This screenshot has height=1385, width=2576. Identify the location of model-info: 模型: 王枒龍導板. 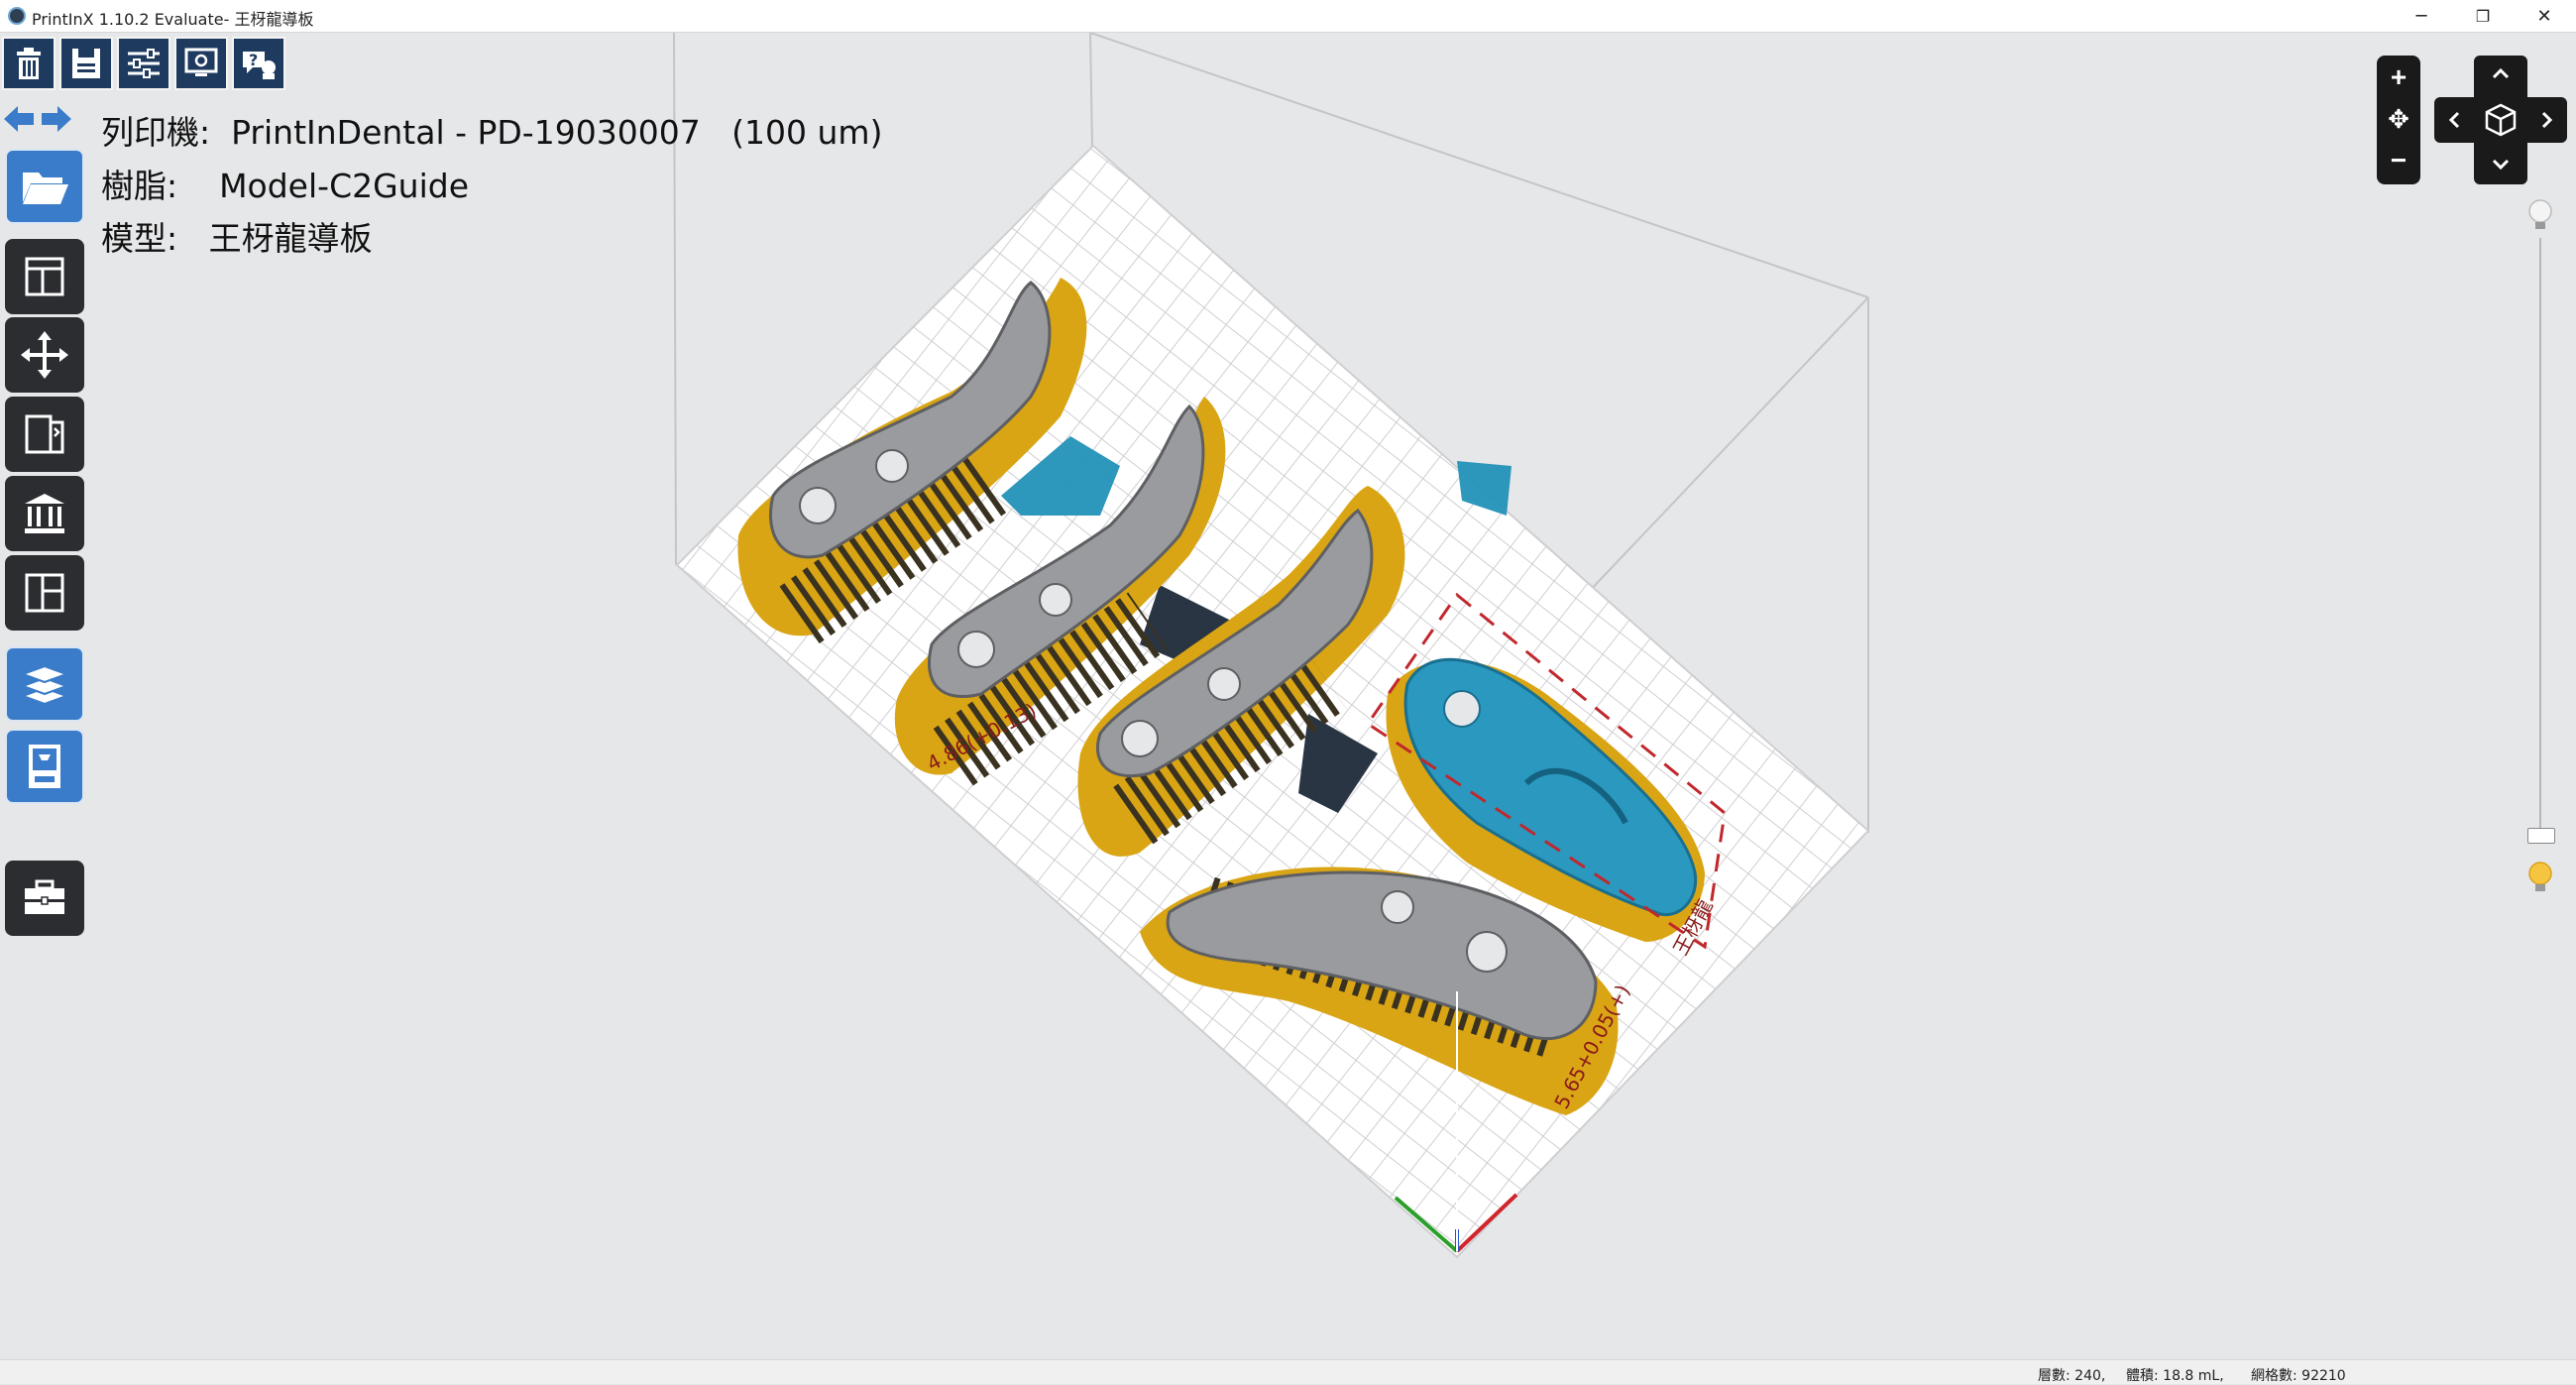
(237, 238).